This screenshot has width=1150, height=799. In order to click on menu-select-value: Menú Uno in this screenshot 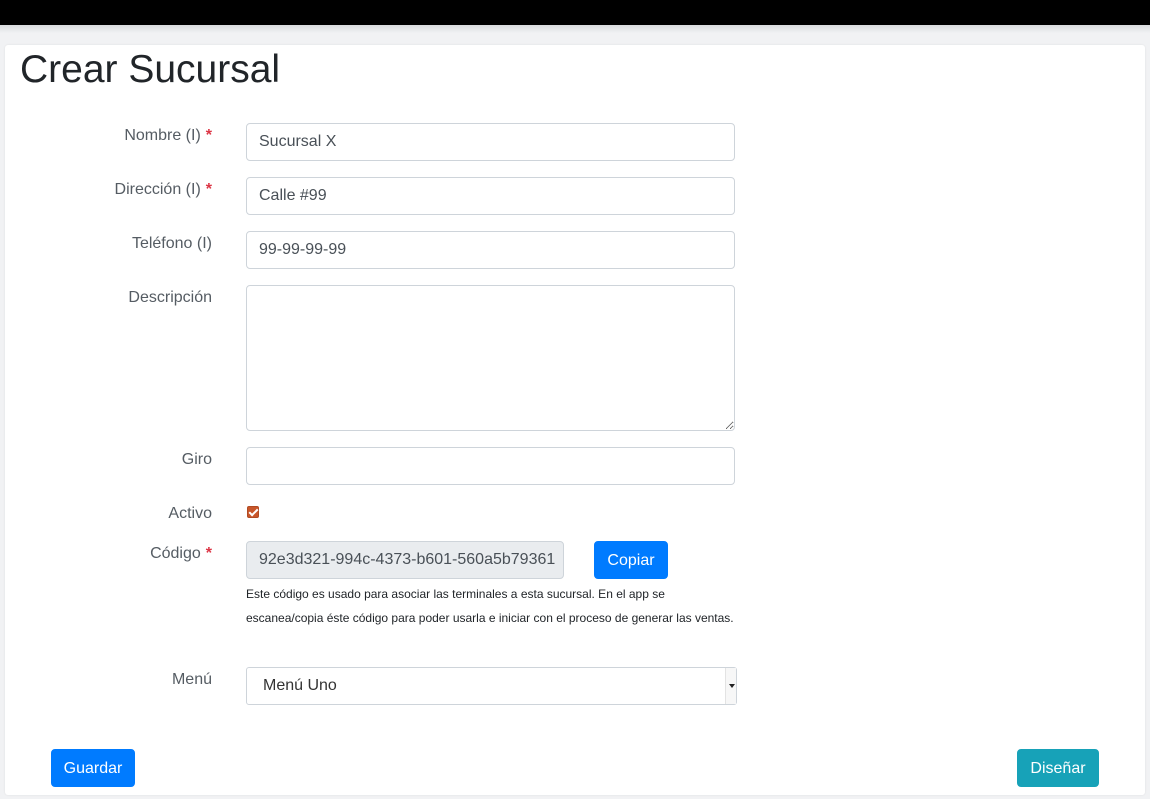, I will do `click(300, 685)`.